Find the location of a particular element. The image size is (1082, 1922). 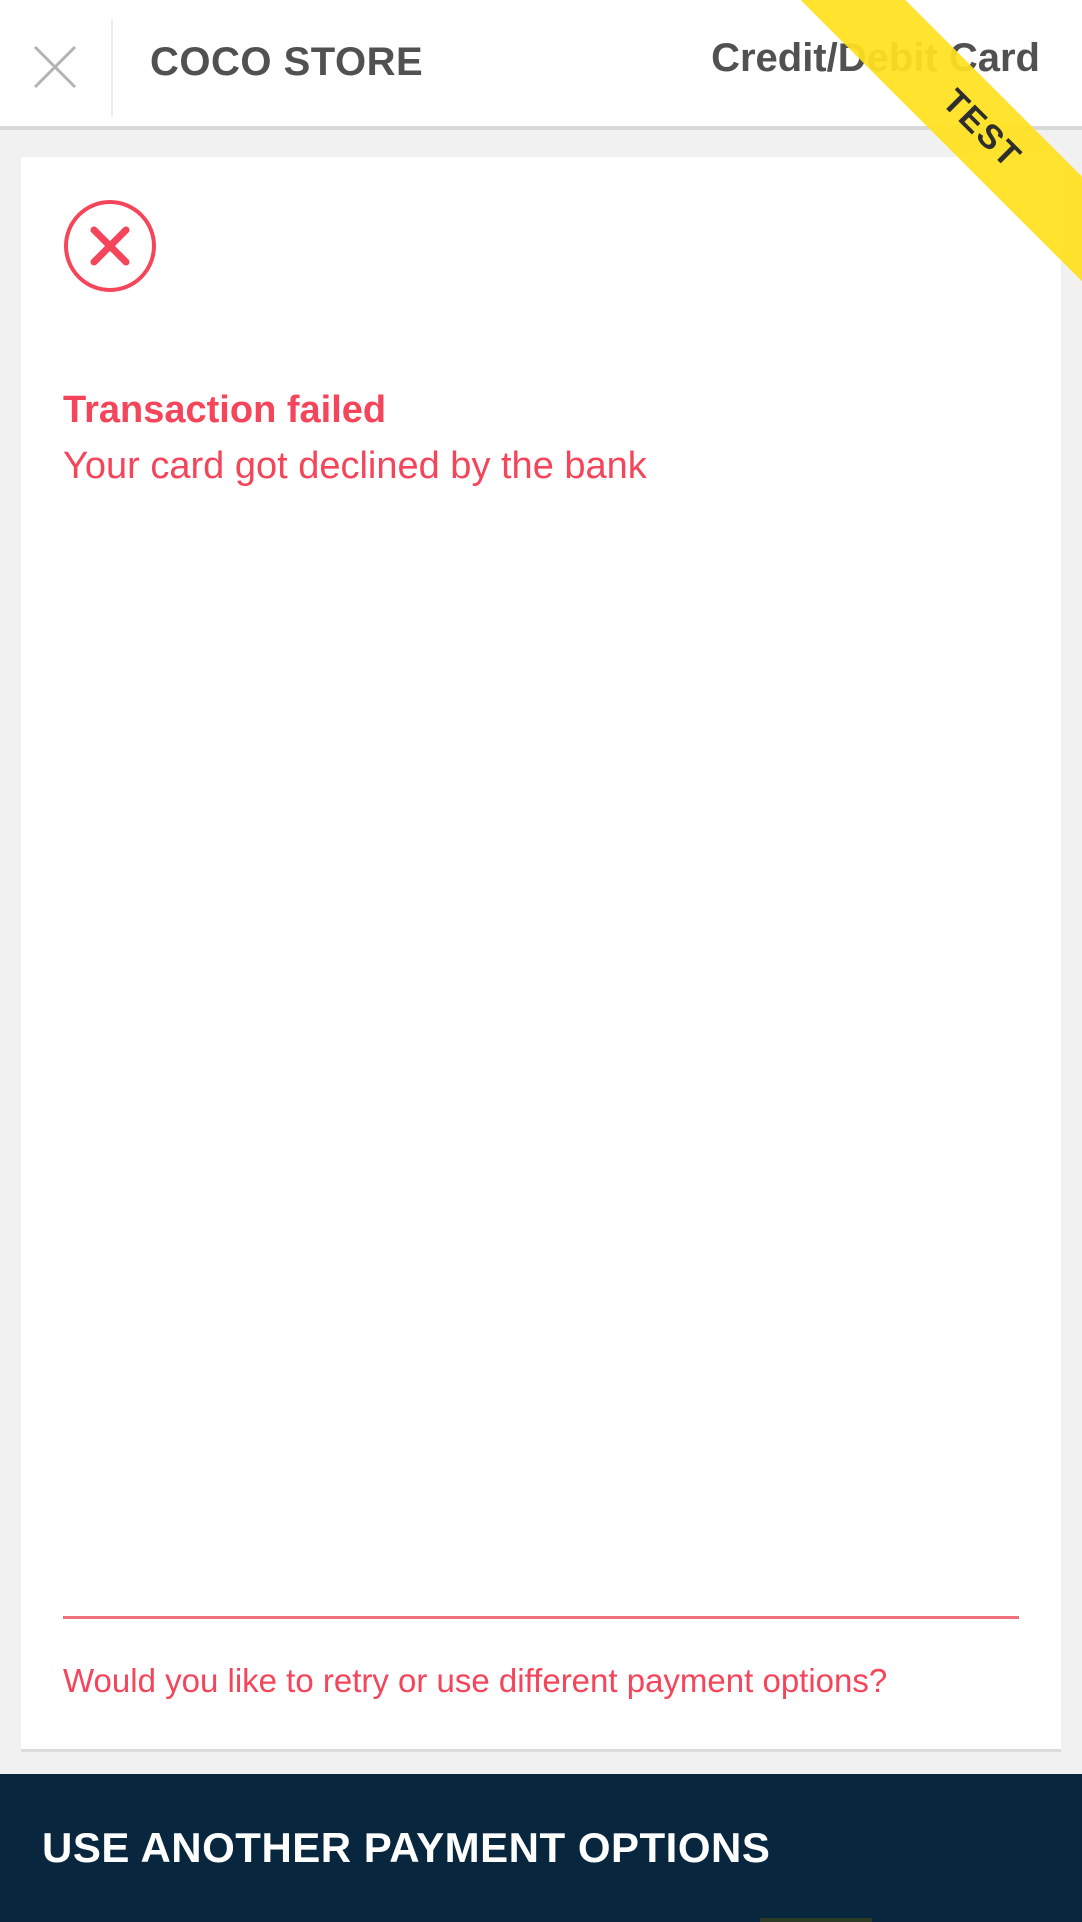

use-another-payment-button: USE ANOTHER PAYMENT OPTIONS is located at coordinates (541, 1848).